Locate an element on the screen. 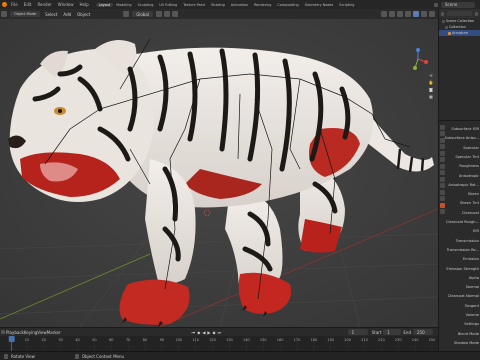  timeline-menu-marker: Marker is located at coordinates (54, 332).